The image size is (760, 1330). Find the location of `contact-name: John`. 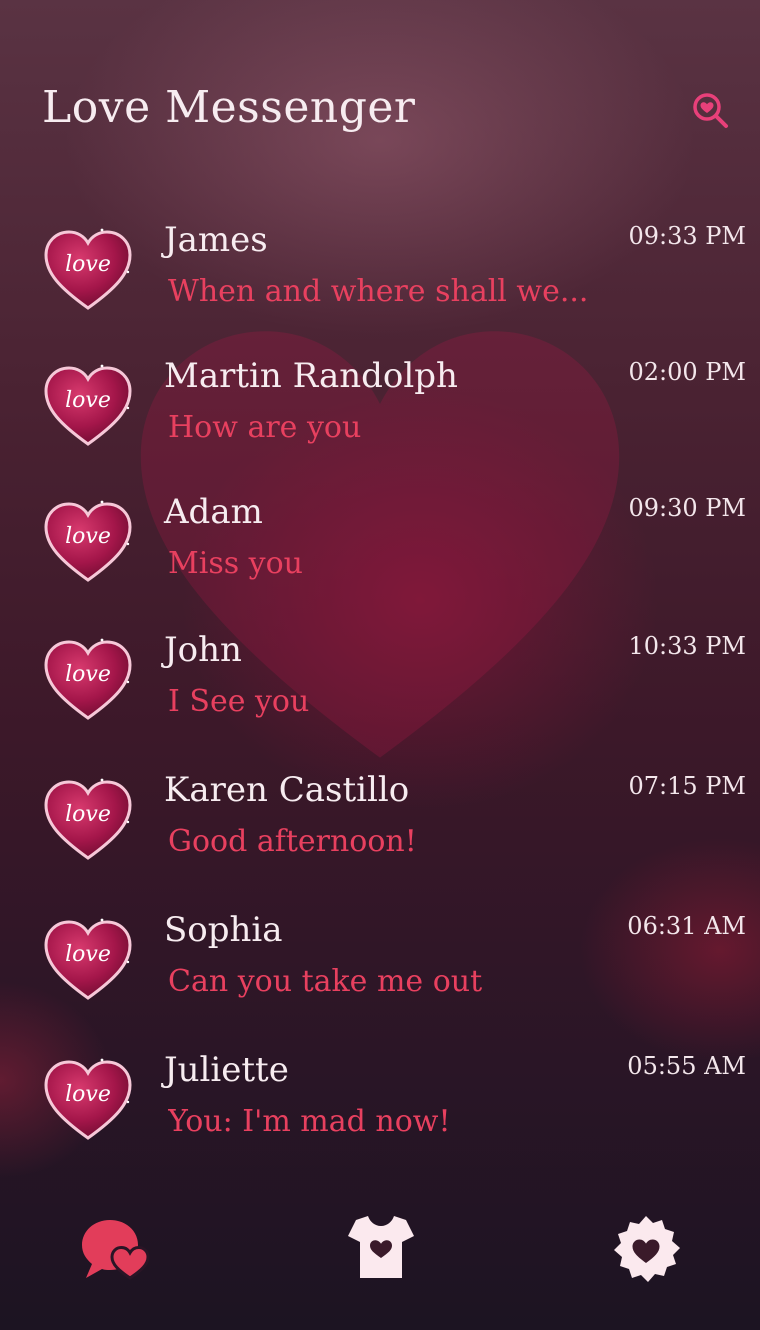

contact-name: John is located at coordinates (203, 650).